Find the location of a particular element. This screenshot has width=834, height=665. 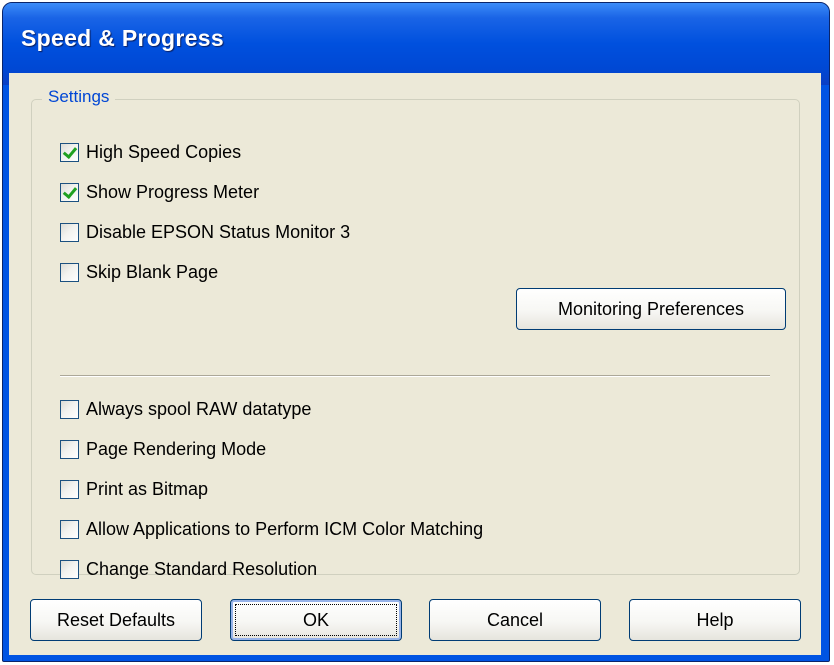

cancel-button: Cancel is located at coordinates (515, 620).